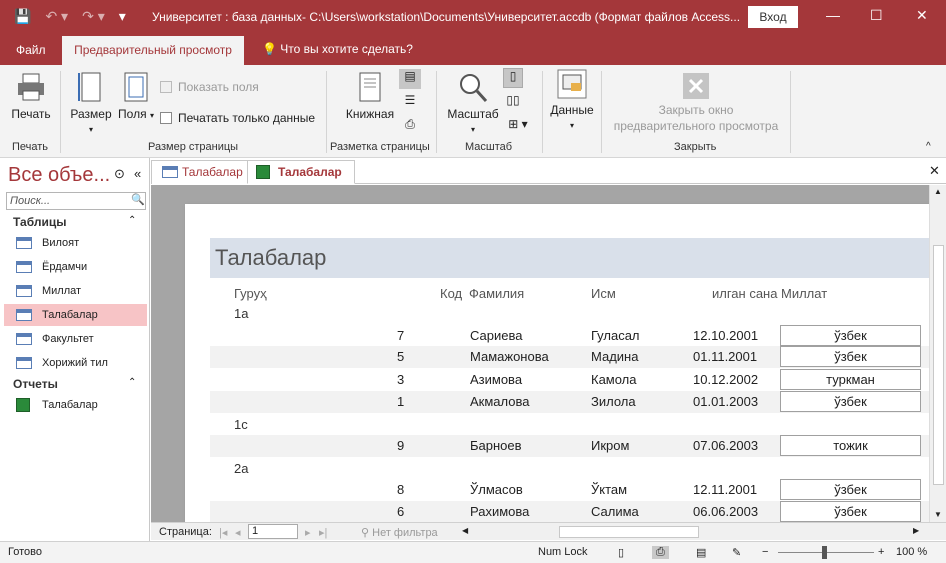 This screenshot has height=563, width=946. I want to click on nav-item-report: Талабалар, so click(75, 405).